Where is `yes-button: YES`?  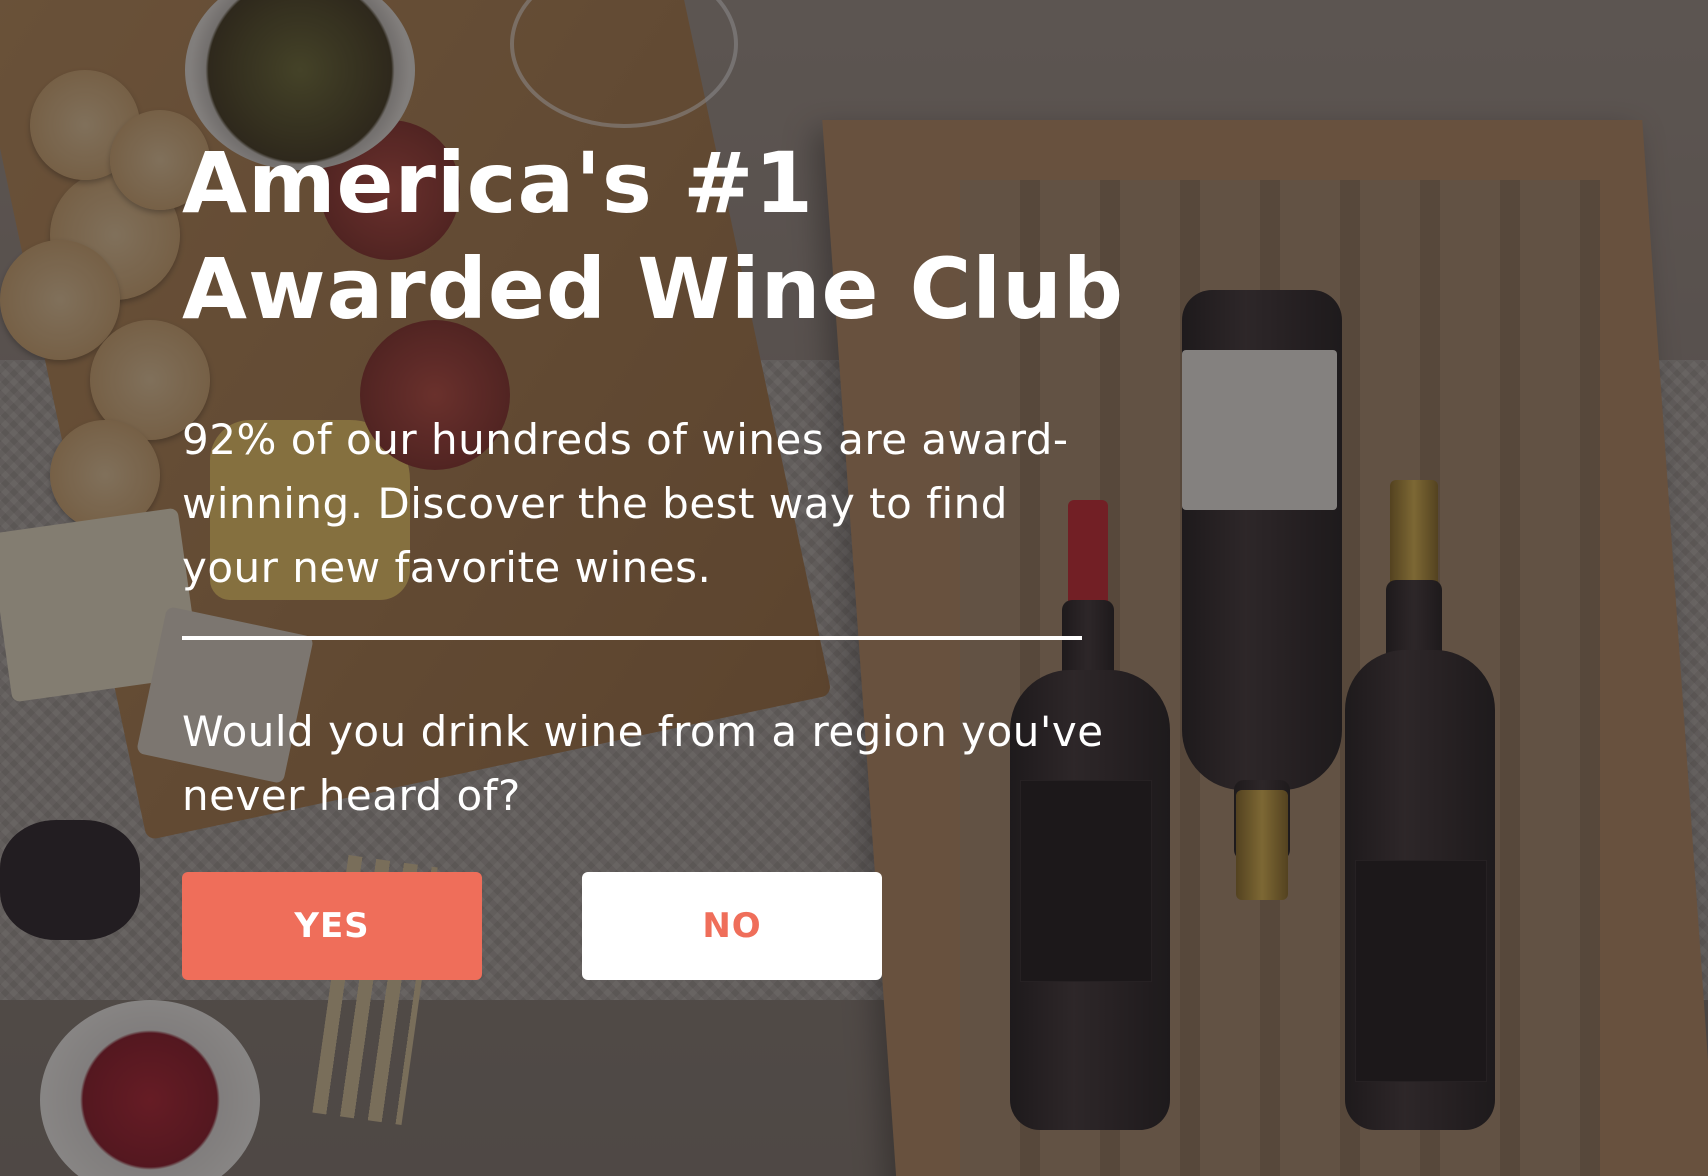
yes-button: YES is located at coordinates (332, 926).